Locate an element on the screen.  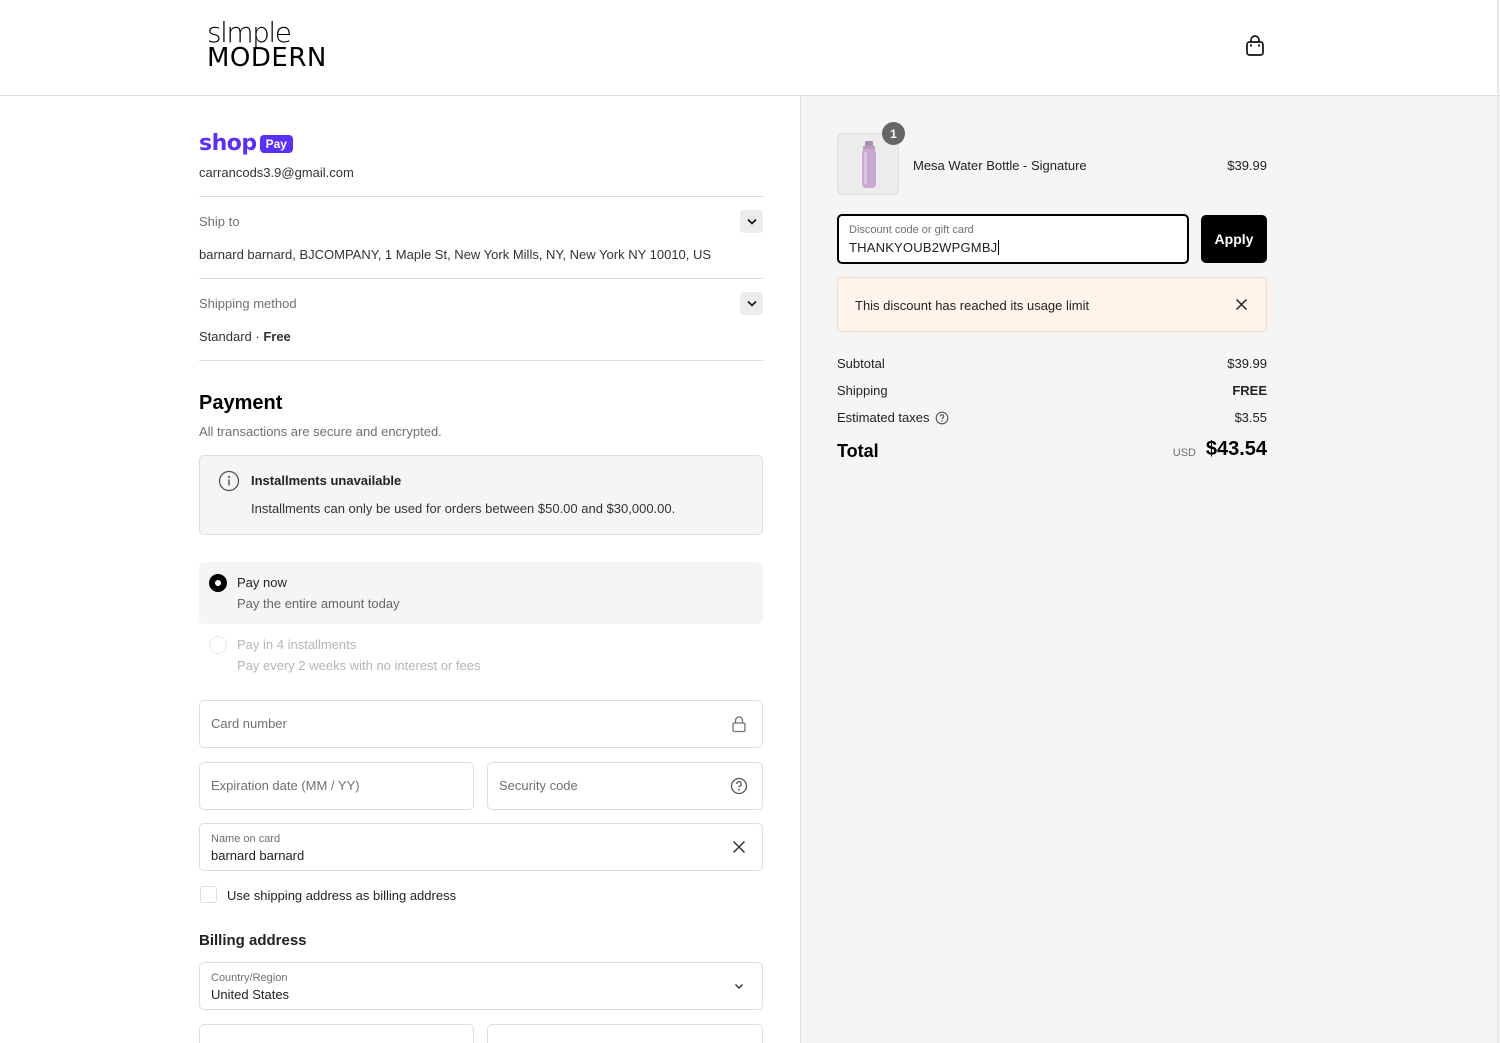
security-code-field: Security code is located at coordinates (625, 786).